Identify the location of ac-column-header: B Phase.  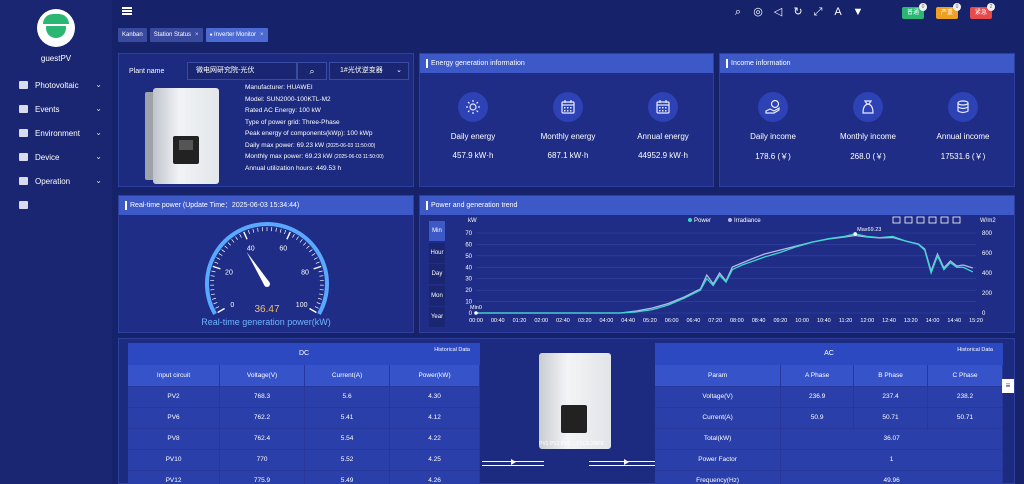
(890, 376).